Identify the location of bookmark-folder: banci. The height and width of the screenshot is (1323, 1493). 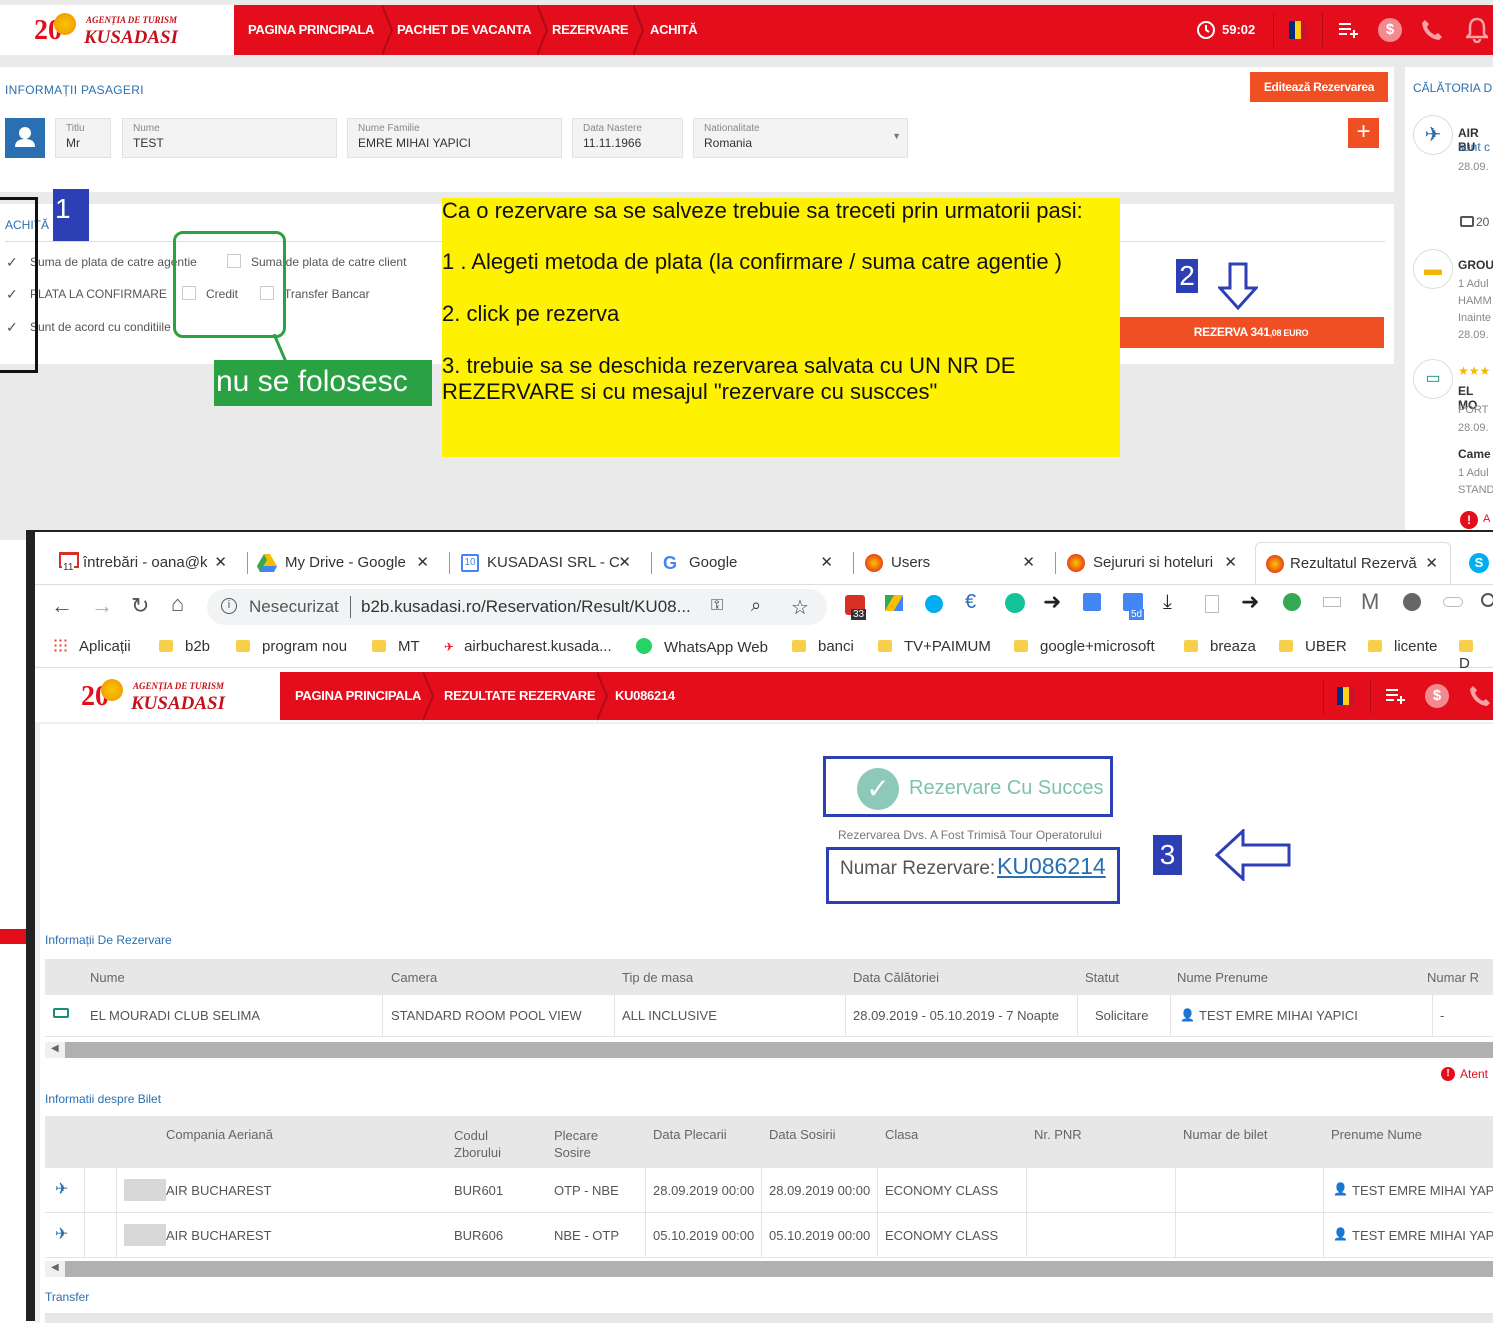
(823, 646).